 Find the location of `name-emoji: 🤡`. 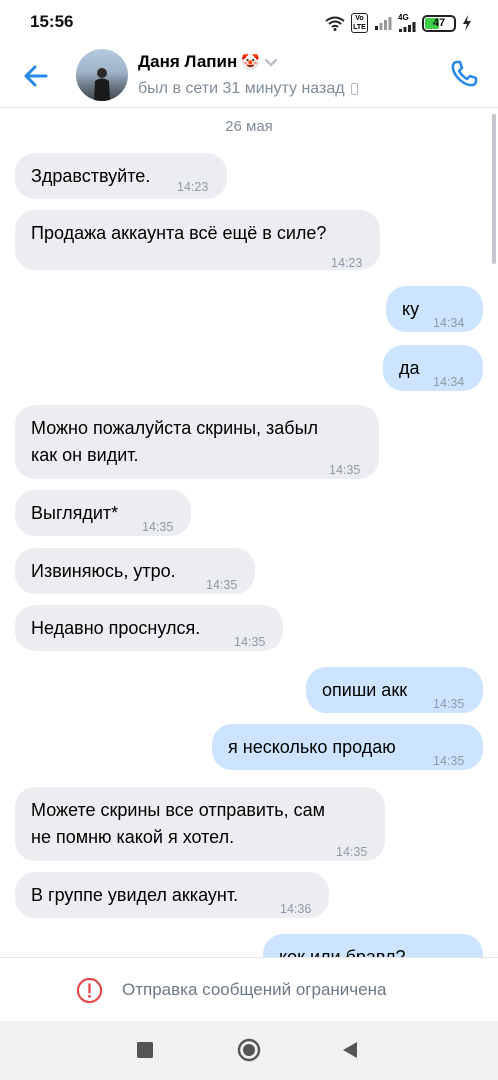

name-emoji: 🤡 is located at coordinates (250, 62).